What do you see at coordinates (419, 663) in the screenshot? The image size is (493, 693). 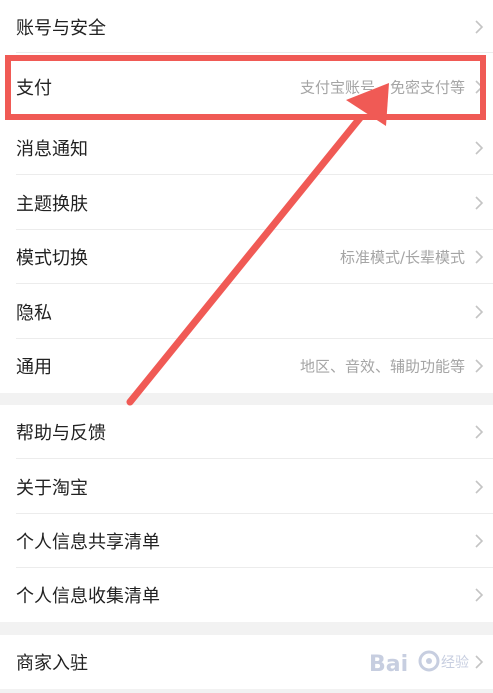 I see `baidu-watermark-logo: Bai 经验` at bounding box center [419, 663].